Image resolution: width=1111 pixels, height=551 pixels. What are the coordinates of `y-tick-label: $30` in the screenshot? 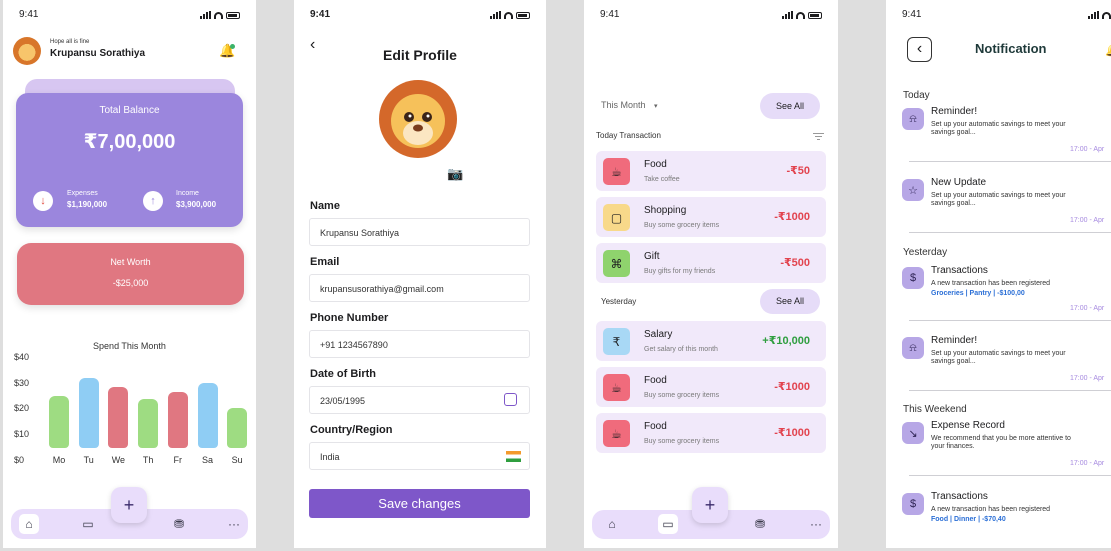 It's located at (22, 383).